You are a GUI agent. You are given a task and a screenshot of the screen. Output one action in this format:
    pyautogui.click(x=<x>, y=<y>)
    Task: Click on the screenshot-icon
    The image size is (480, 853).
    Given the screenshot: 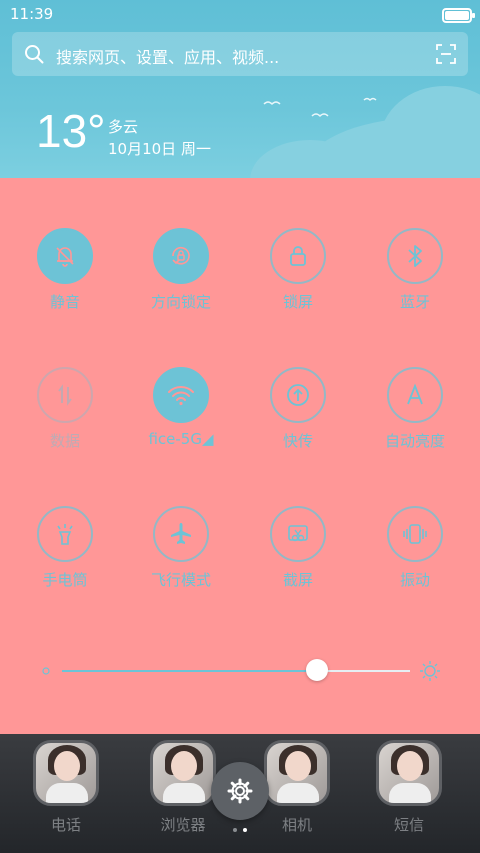 What is the action you would take?
    pyautogui.click(x=298, y=533)
    